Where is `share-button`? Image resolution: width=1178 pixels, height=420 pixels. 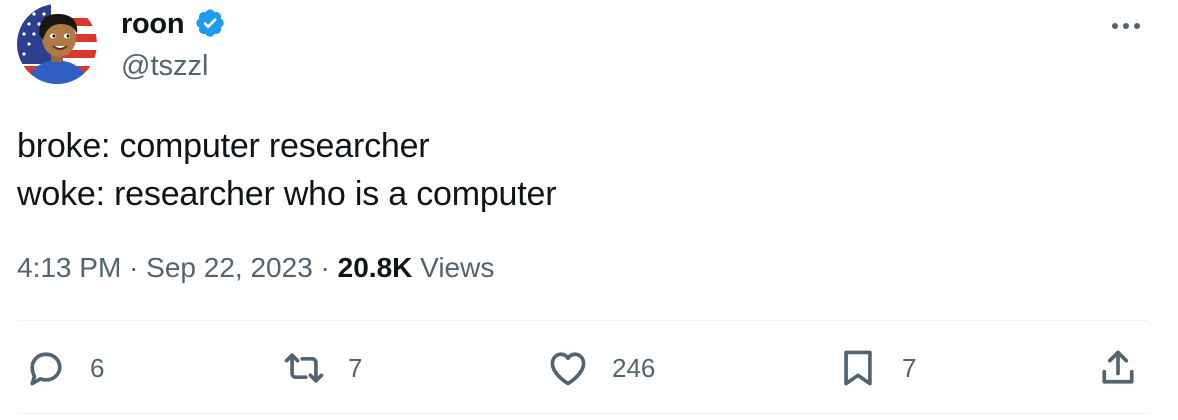 share-button is located at coordinates (1118, 368).